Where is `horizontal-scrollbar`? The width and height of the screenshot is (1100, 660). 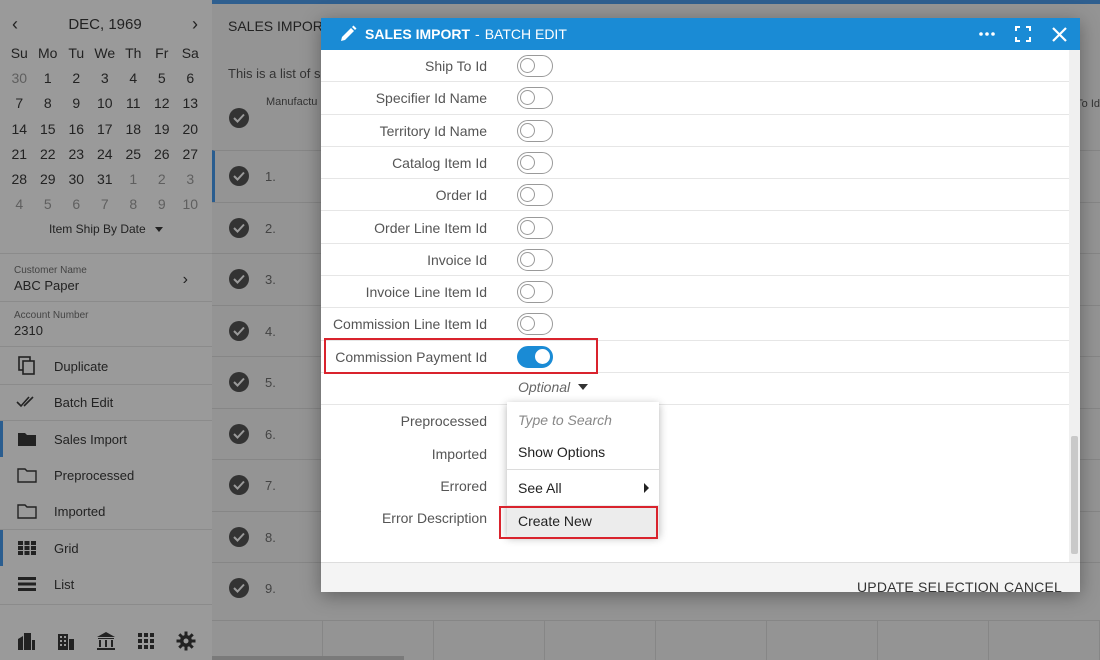 horizontal-scrollbar is located at coordinates (308, 658).